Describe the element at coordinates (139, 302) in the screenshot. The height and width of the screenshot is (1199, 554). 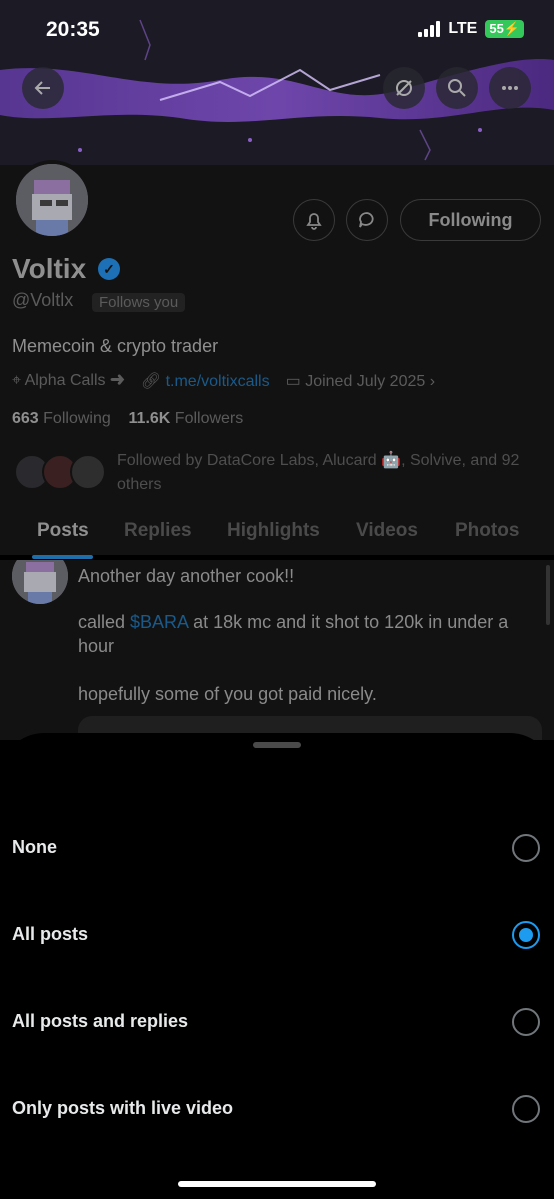
I see `follows-you-badge: Follows you` at that location.